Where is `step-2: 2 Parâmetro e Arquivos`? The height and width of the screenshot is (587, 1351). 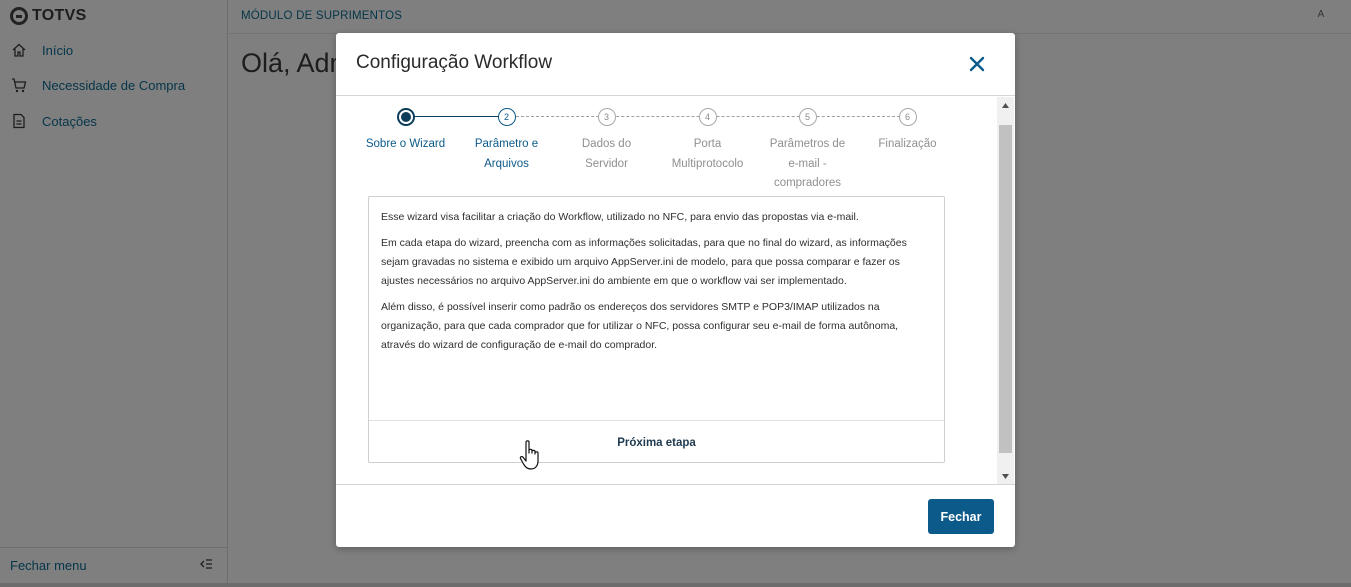
step-2: 2 Parâmetro e Arquivos is located at coordinates (506, 141).